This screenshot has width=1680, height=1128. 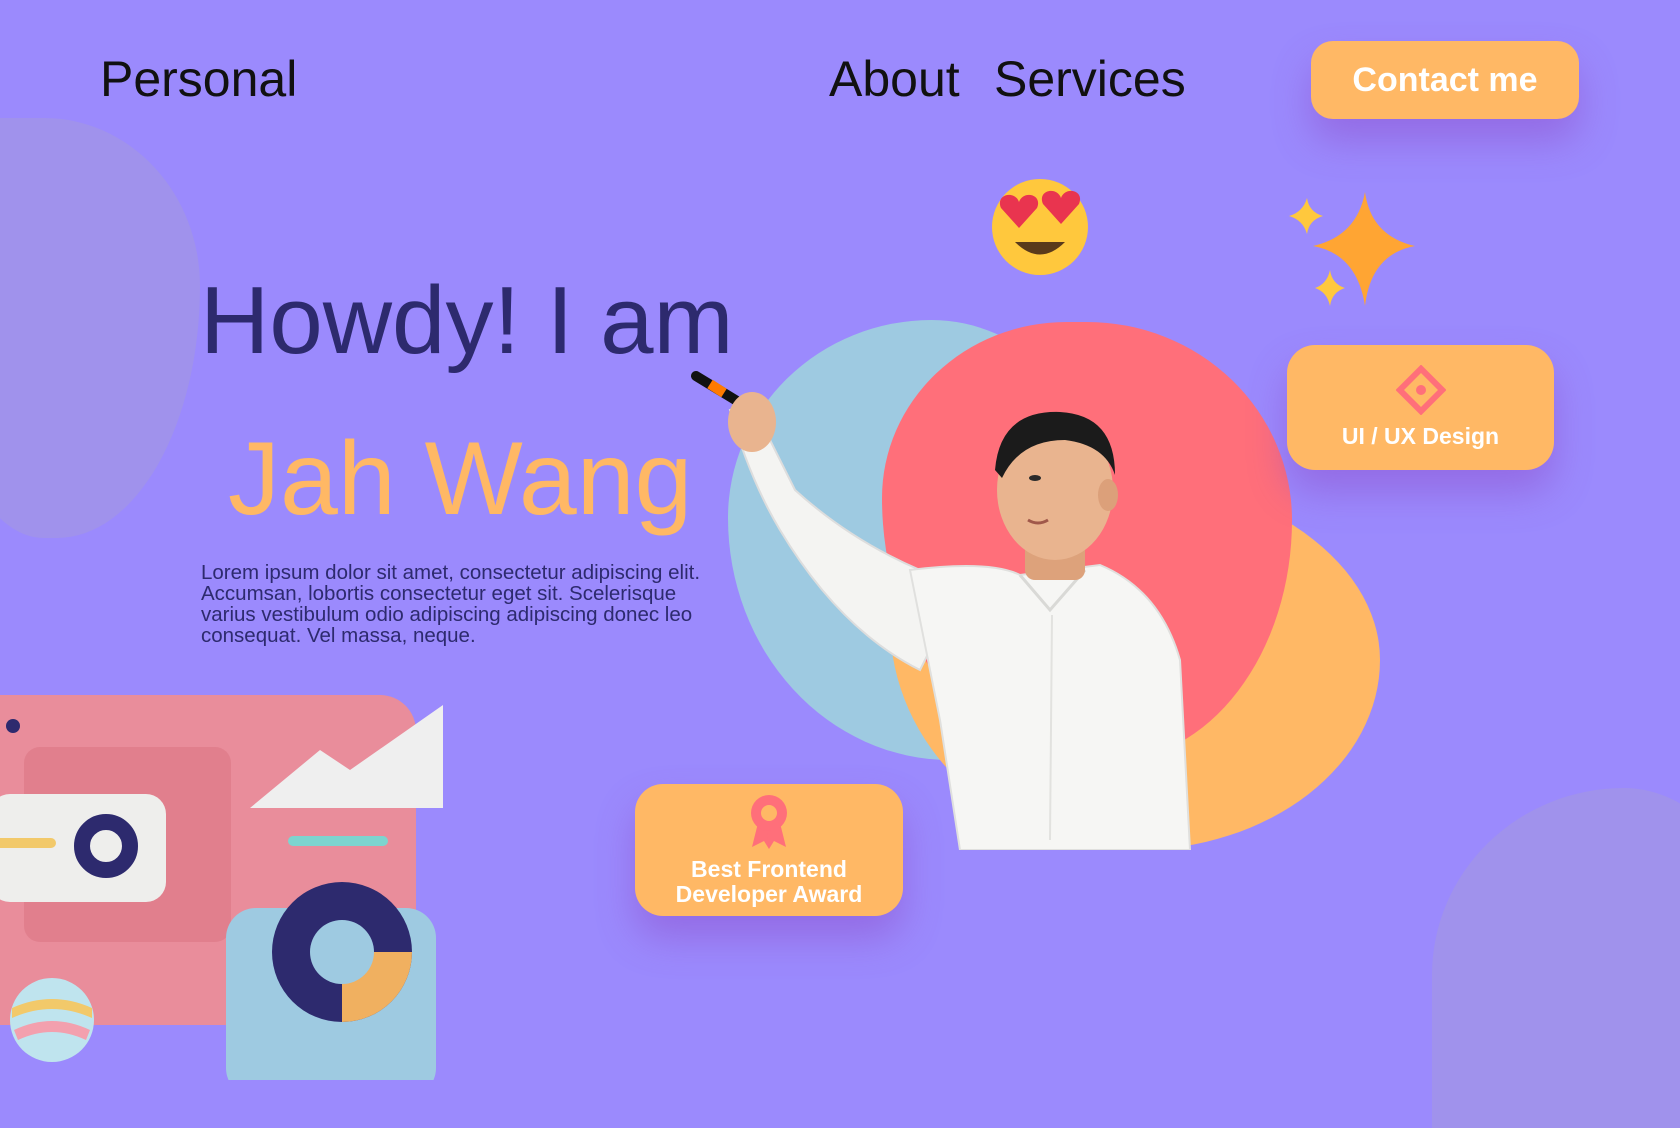 I want to click on award-card-line2: Developer Award, so click(x=769, y=894).